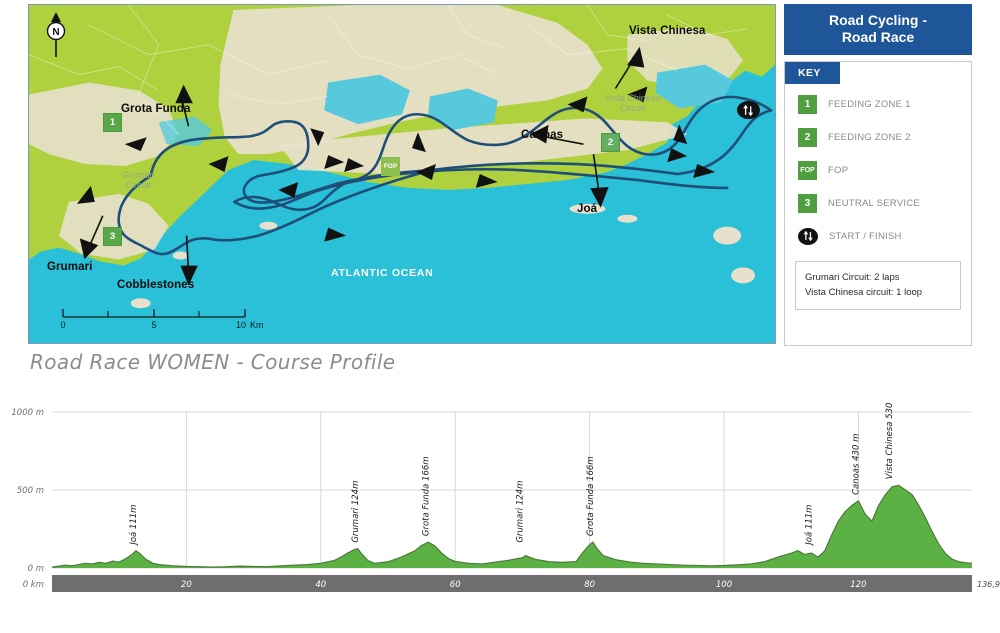 The height and width of the screenshot is (633, 1000). I want to click on scale-tick-0: 0, so click(63, 325).